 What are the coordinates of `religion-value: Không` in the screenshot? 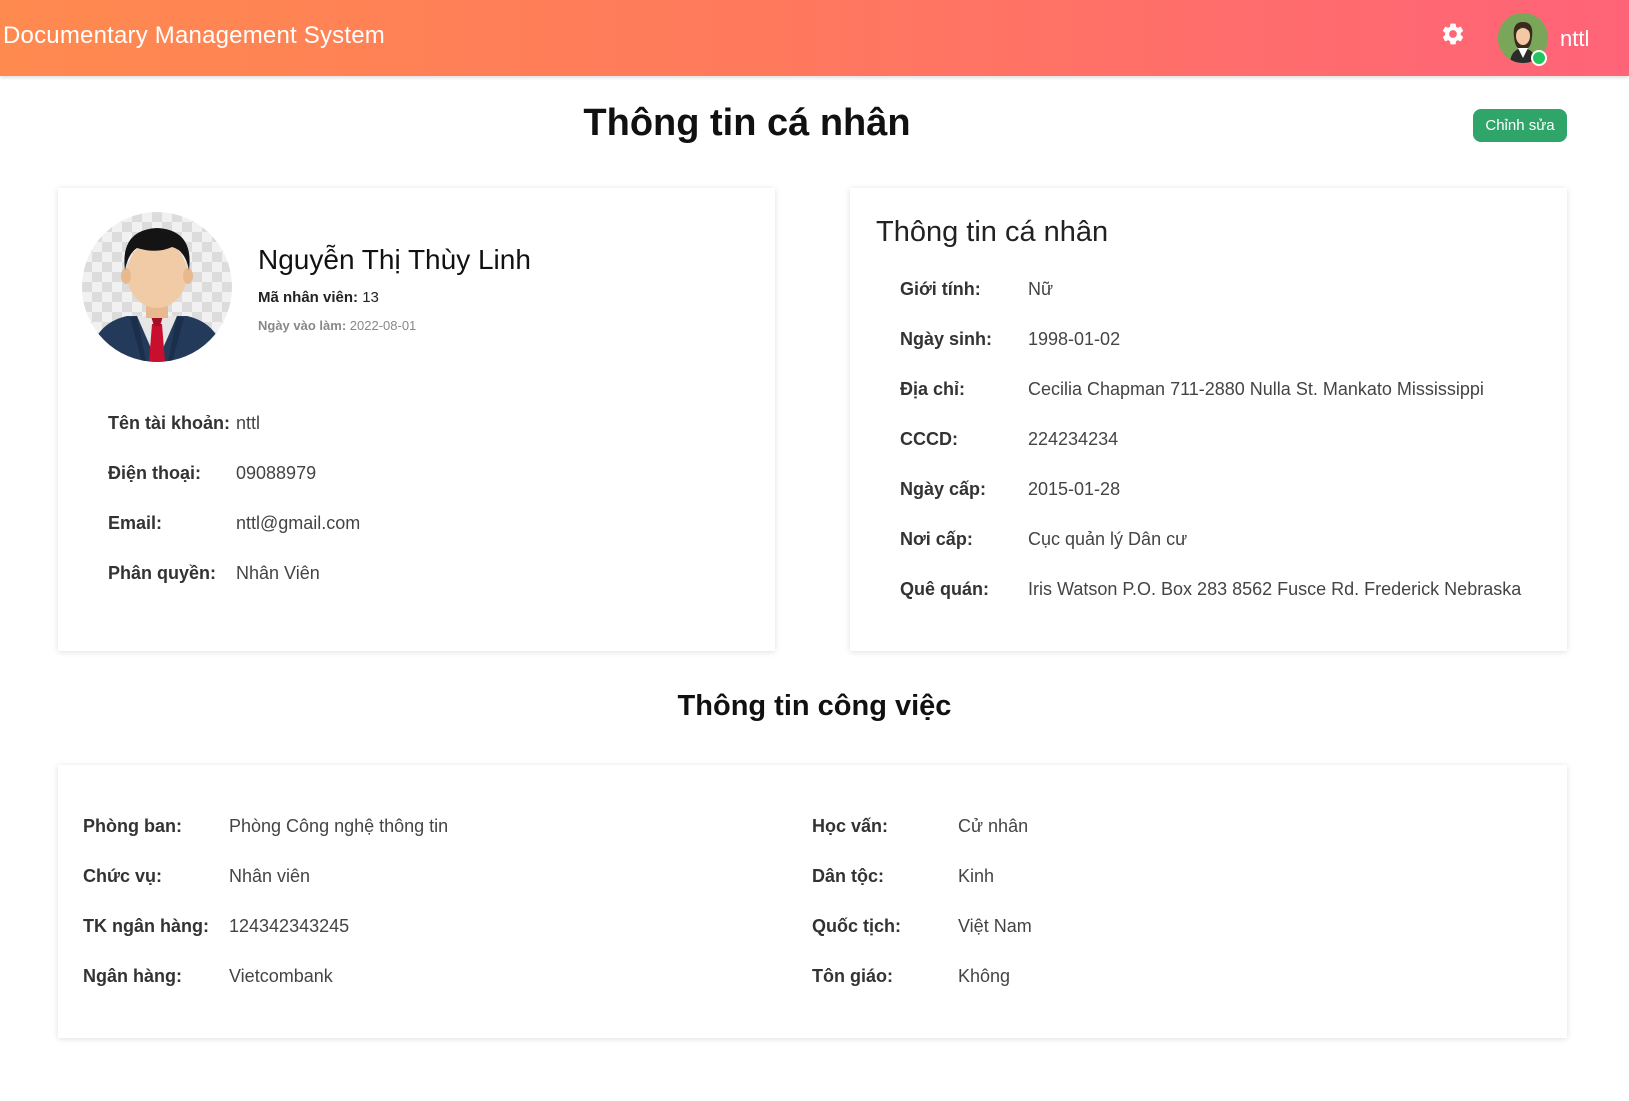 It's located at (984, 976).